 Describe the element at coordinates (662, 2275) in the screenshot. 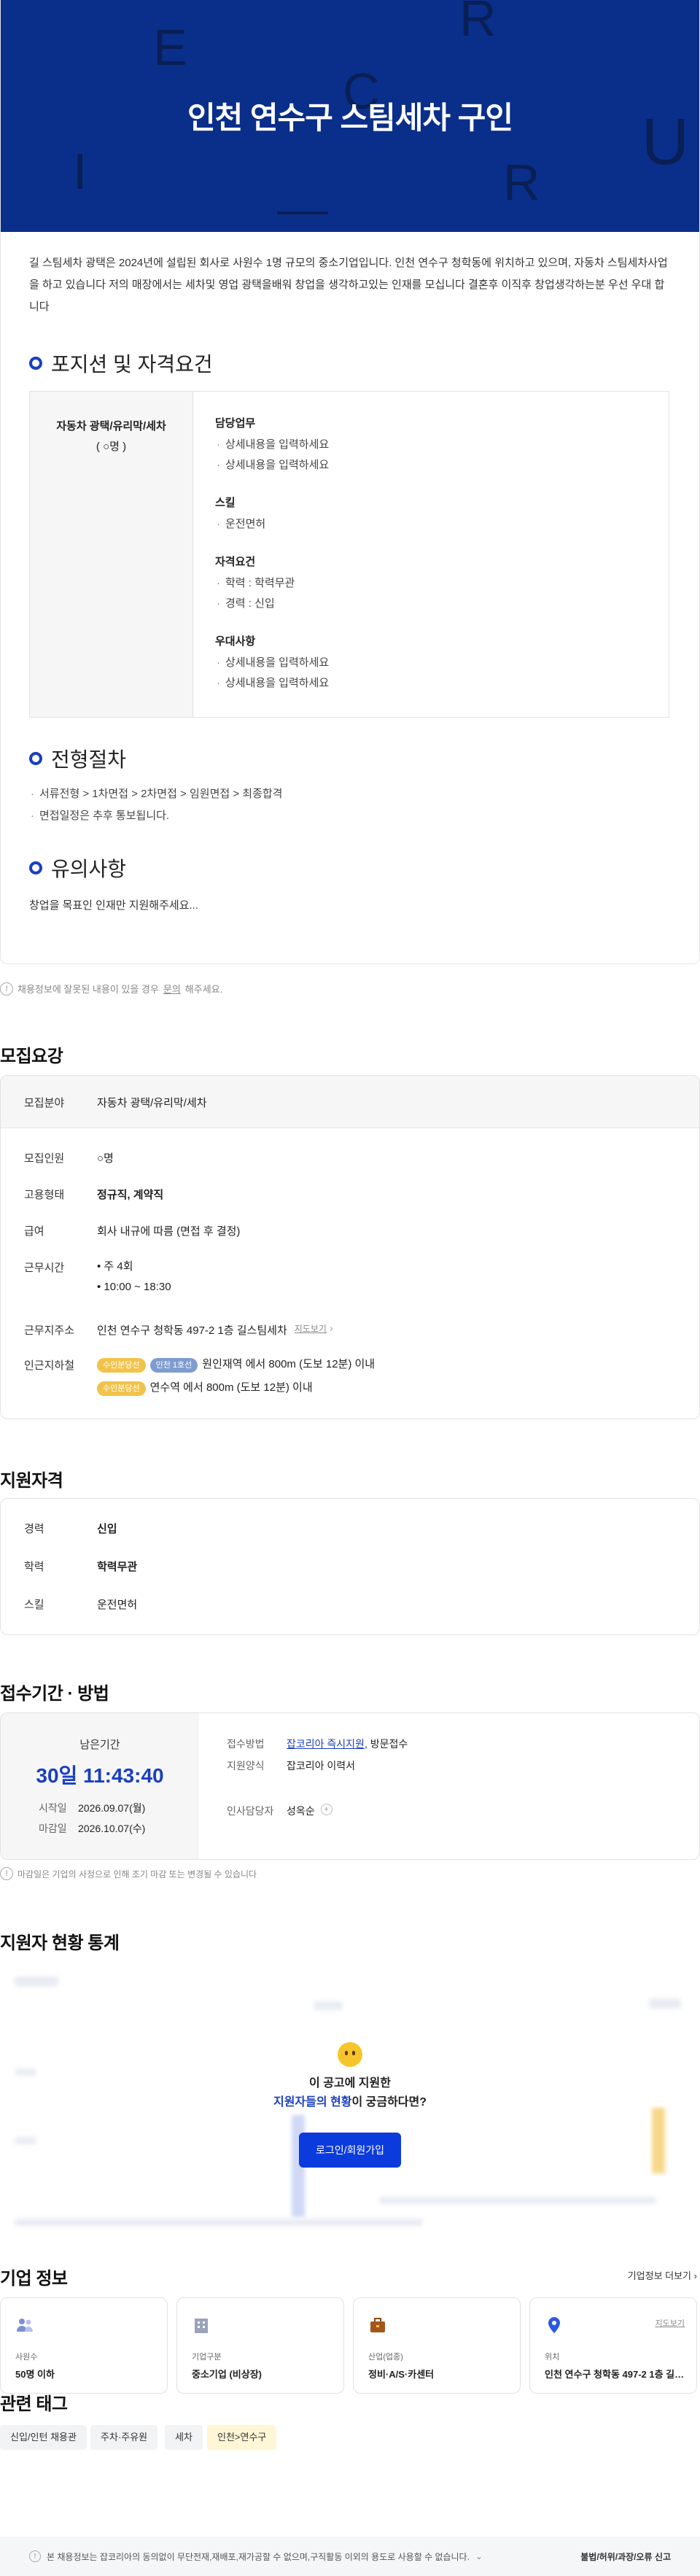

I see `company-more-link: 기업정보 더보기 ›` at that location.